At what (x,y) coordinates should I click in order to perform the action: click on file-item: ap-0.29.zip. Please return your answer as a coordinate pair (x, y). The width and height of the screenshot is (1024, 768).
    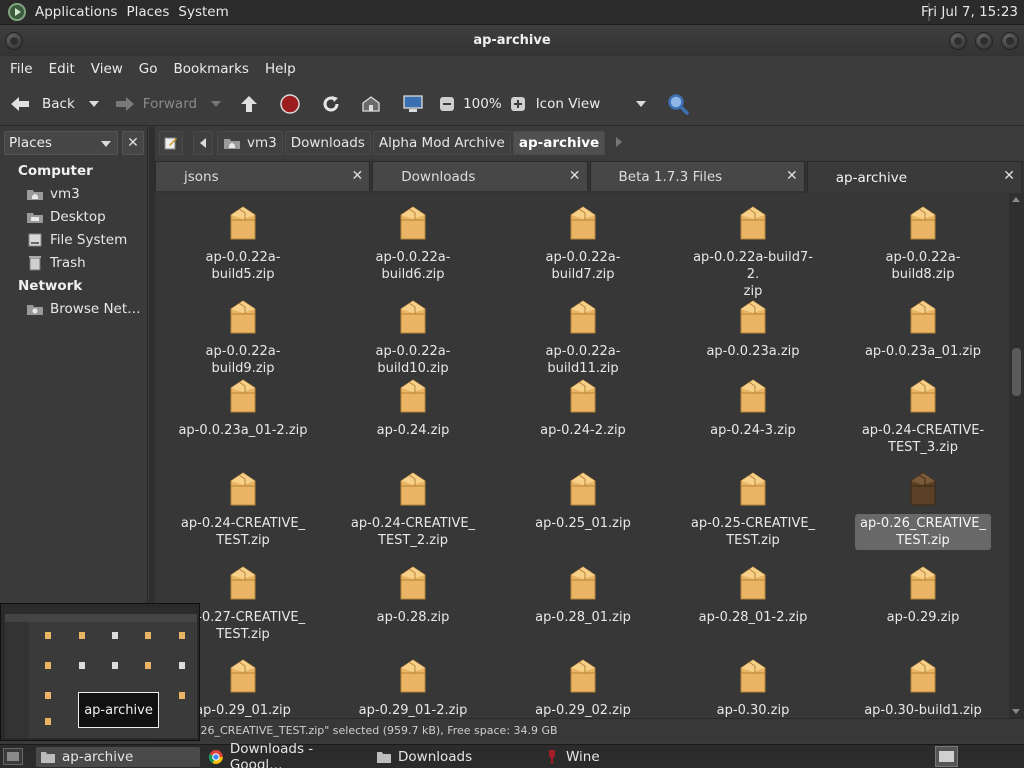
    Looking at the image, I should click on (923, 595).